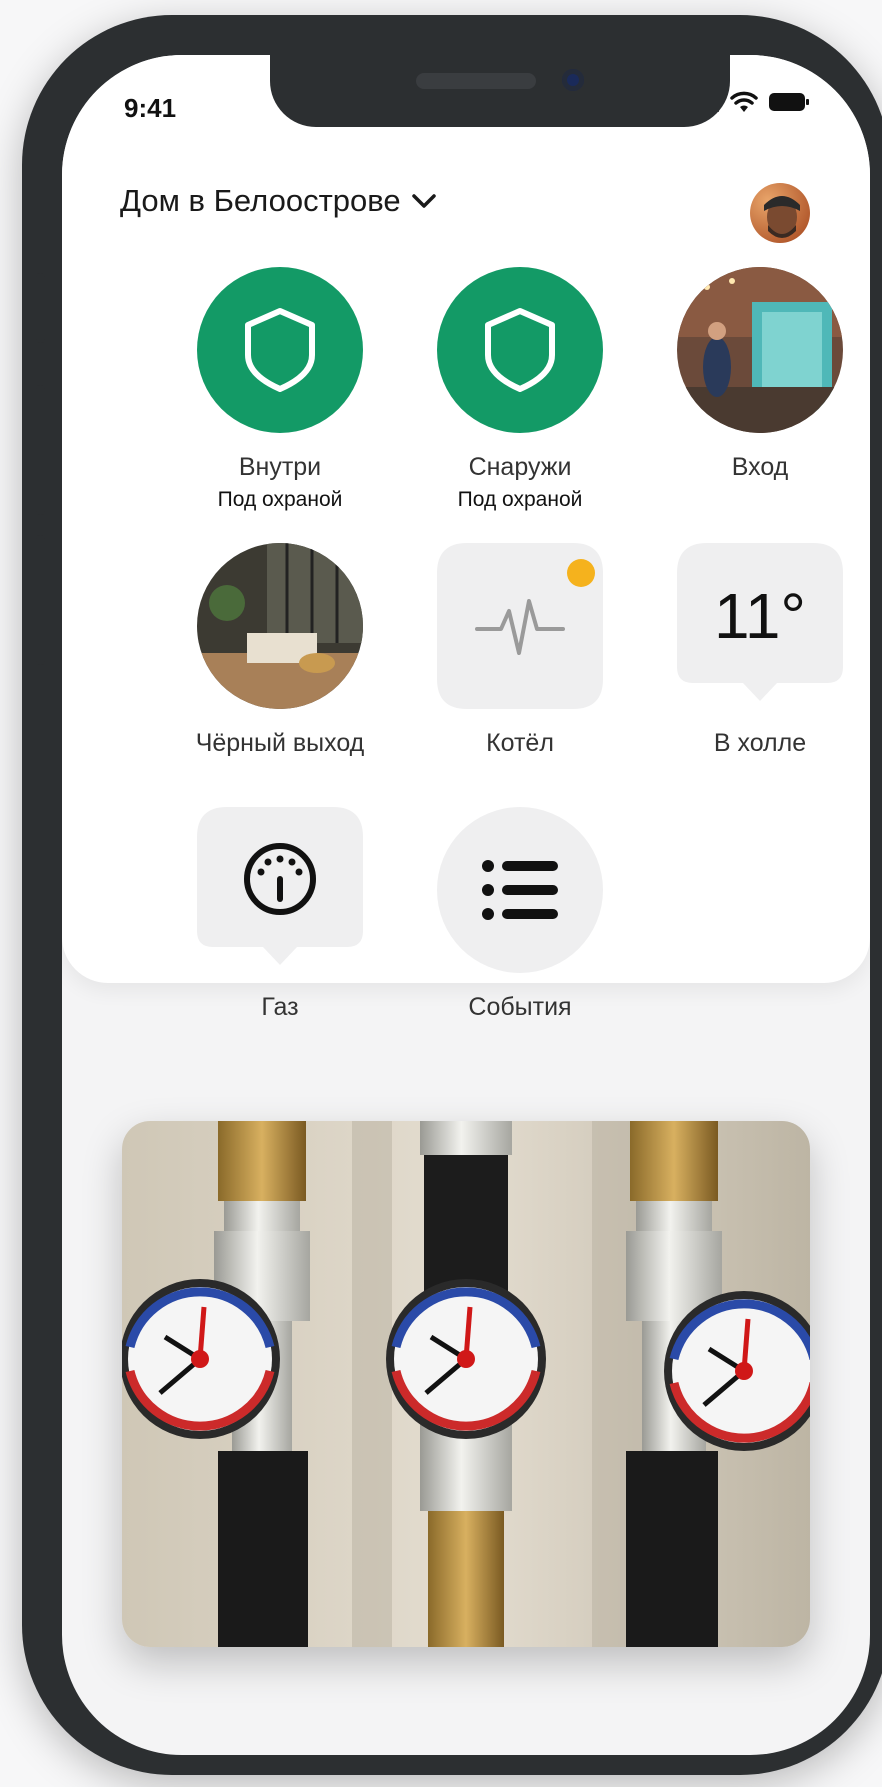 The height and width of the screenshot is (1787, 882). What do you see at coordinates (789, 102) in the screenshot?
I see `battery-icon` at bounding box center [789, 102].